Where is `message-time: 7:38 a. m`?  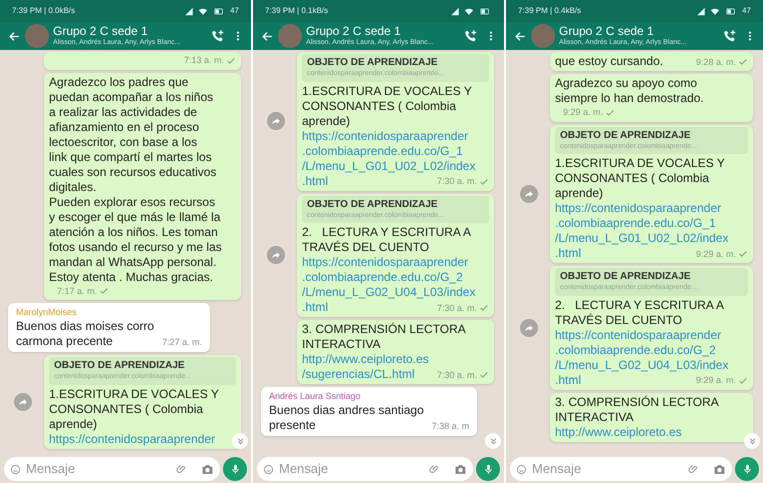 message-time: 7:38 a. m is located at coordinates (451, 426).